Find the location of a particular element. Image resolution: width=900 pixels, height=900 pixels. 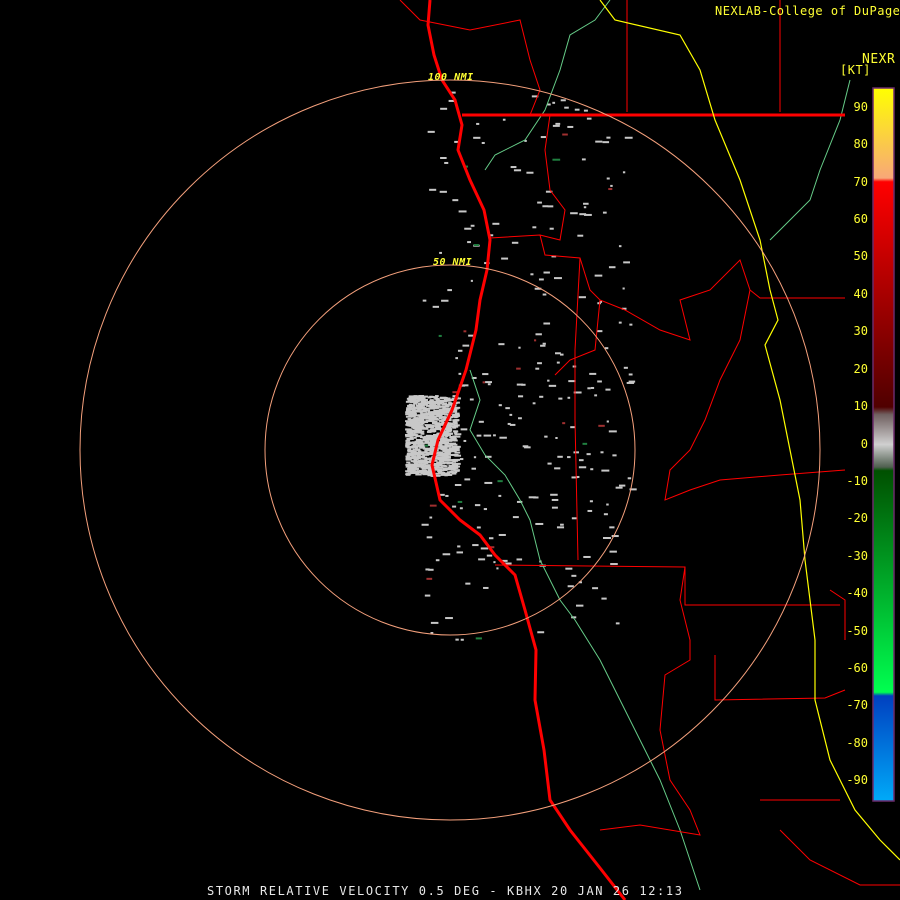

colorbar-tick-label: 50 is located at coordinates (860, 256).